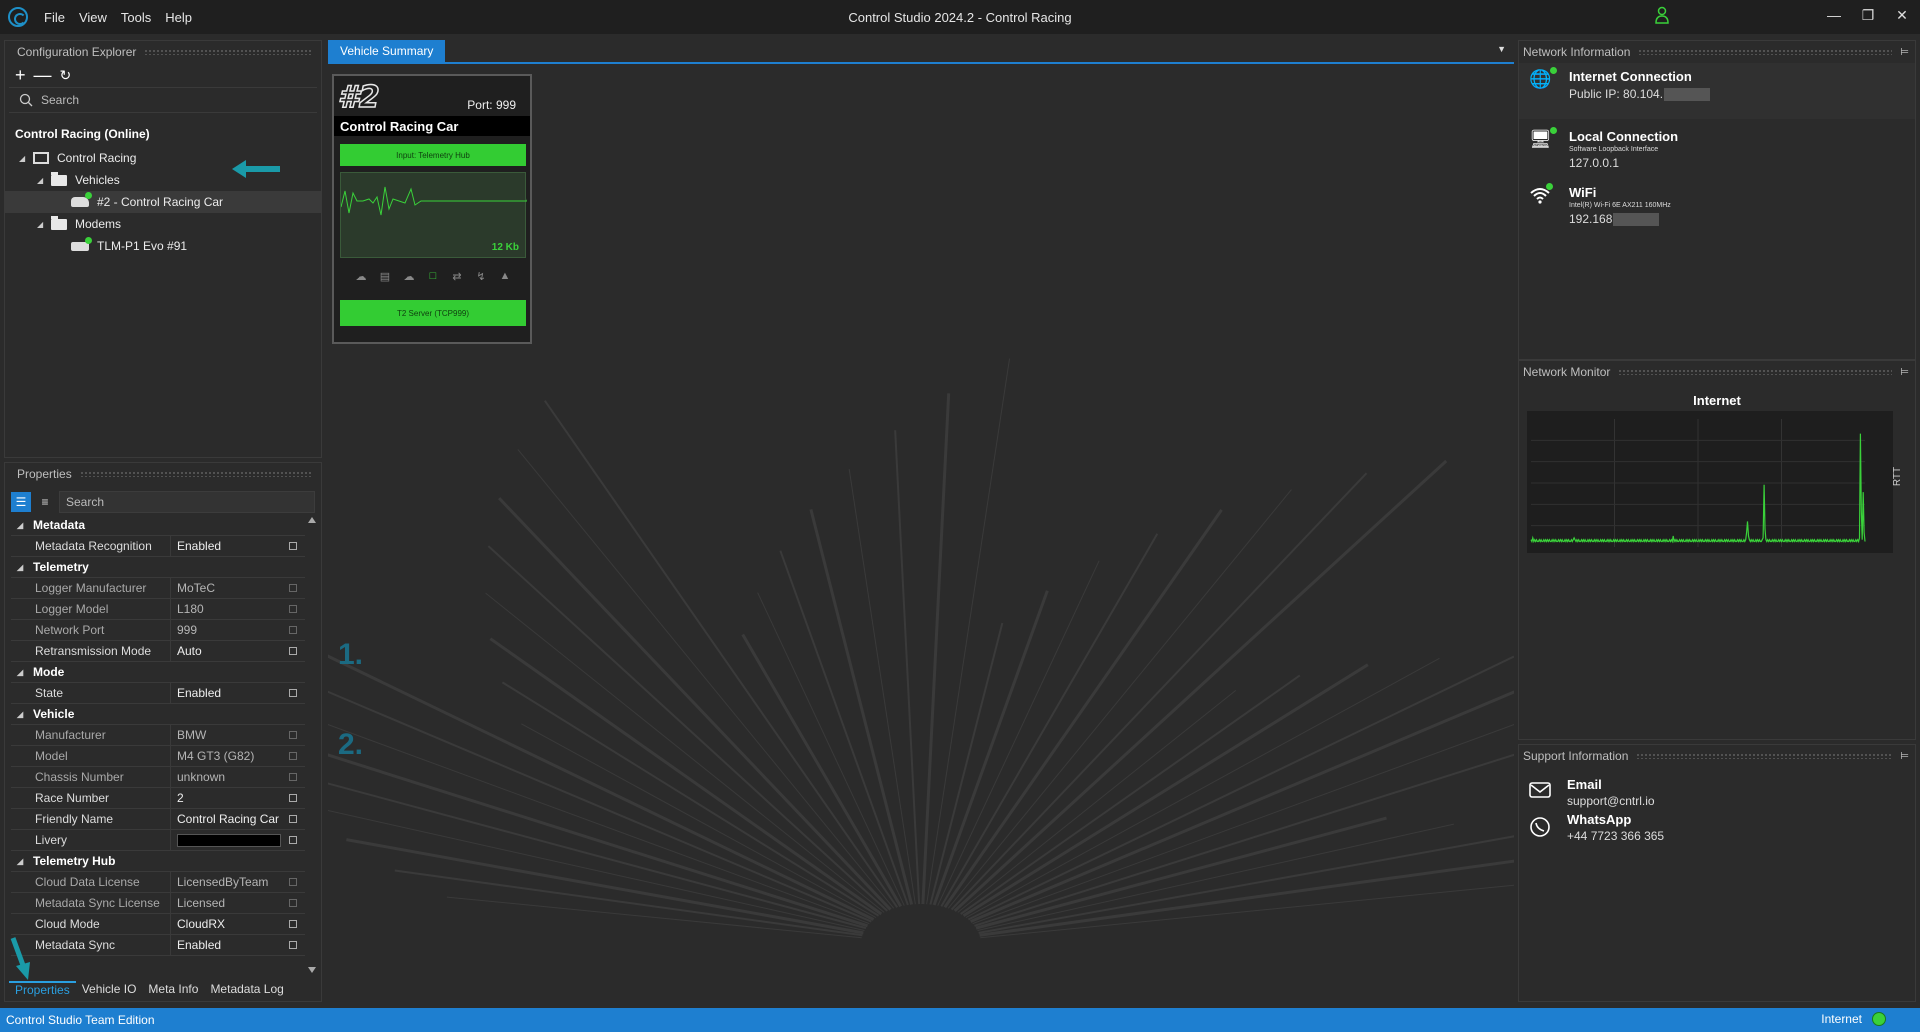 Image resolution: width=1920 pixels, height=1032 pixels. Describe the element at coordinates (54, 17) in the screenshot. I see `menu-file: File` at that location.